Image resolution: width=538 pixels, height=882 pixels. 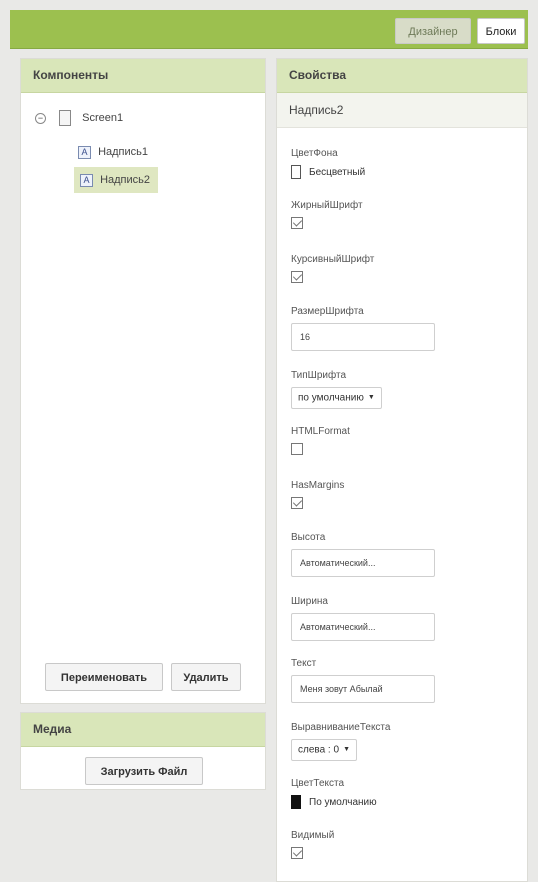 I want to click on prop-label: Видимый, so click(x=313, y=835).